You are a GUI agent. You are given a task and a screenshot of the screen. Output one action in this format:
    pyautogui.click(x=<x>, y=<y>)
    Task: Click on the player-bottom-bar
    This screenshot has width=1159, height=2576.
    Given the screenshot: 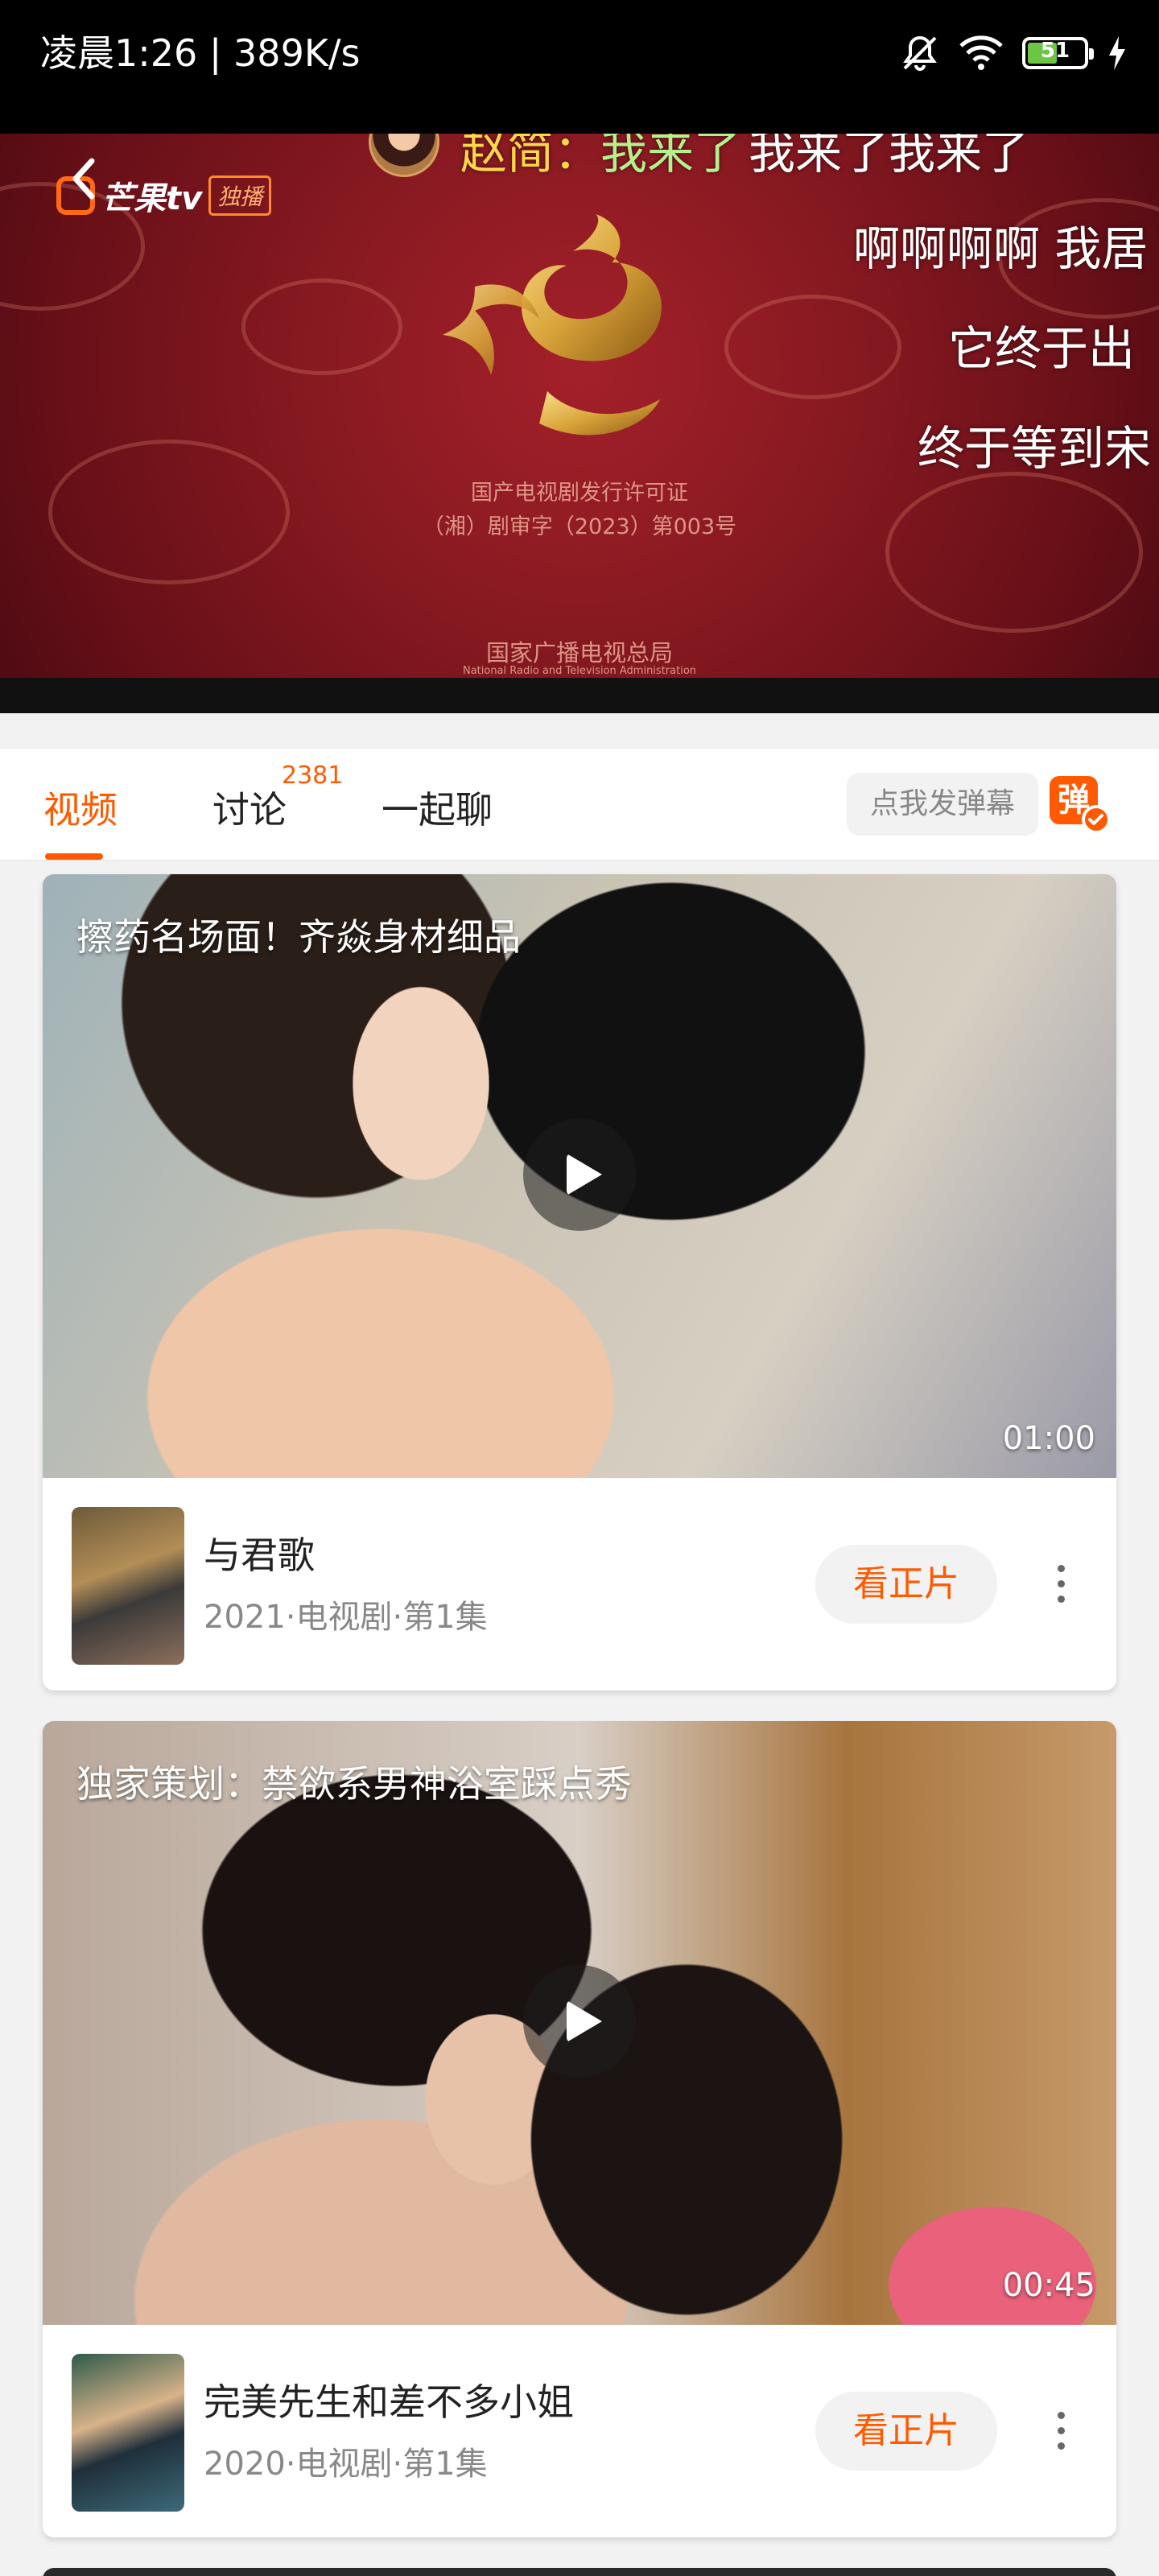 What is the action you would take?
    pyautogui.click(x=579, y=695)
    